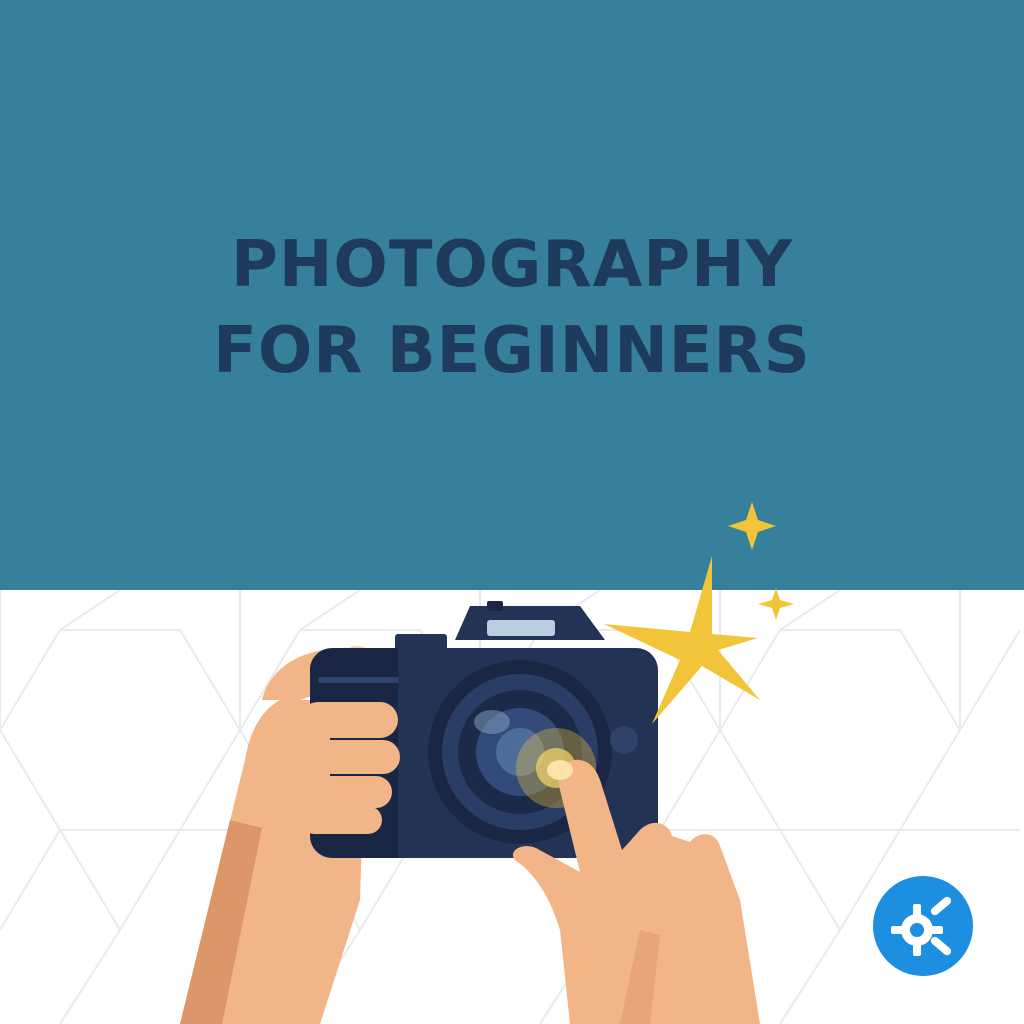 Image resolution: width=1024 pixels, height=1024 pixels. I want to click on gear-badge-icon, so click(923, 926).